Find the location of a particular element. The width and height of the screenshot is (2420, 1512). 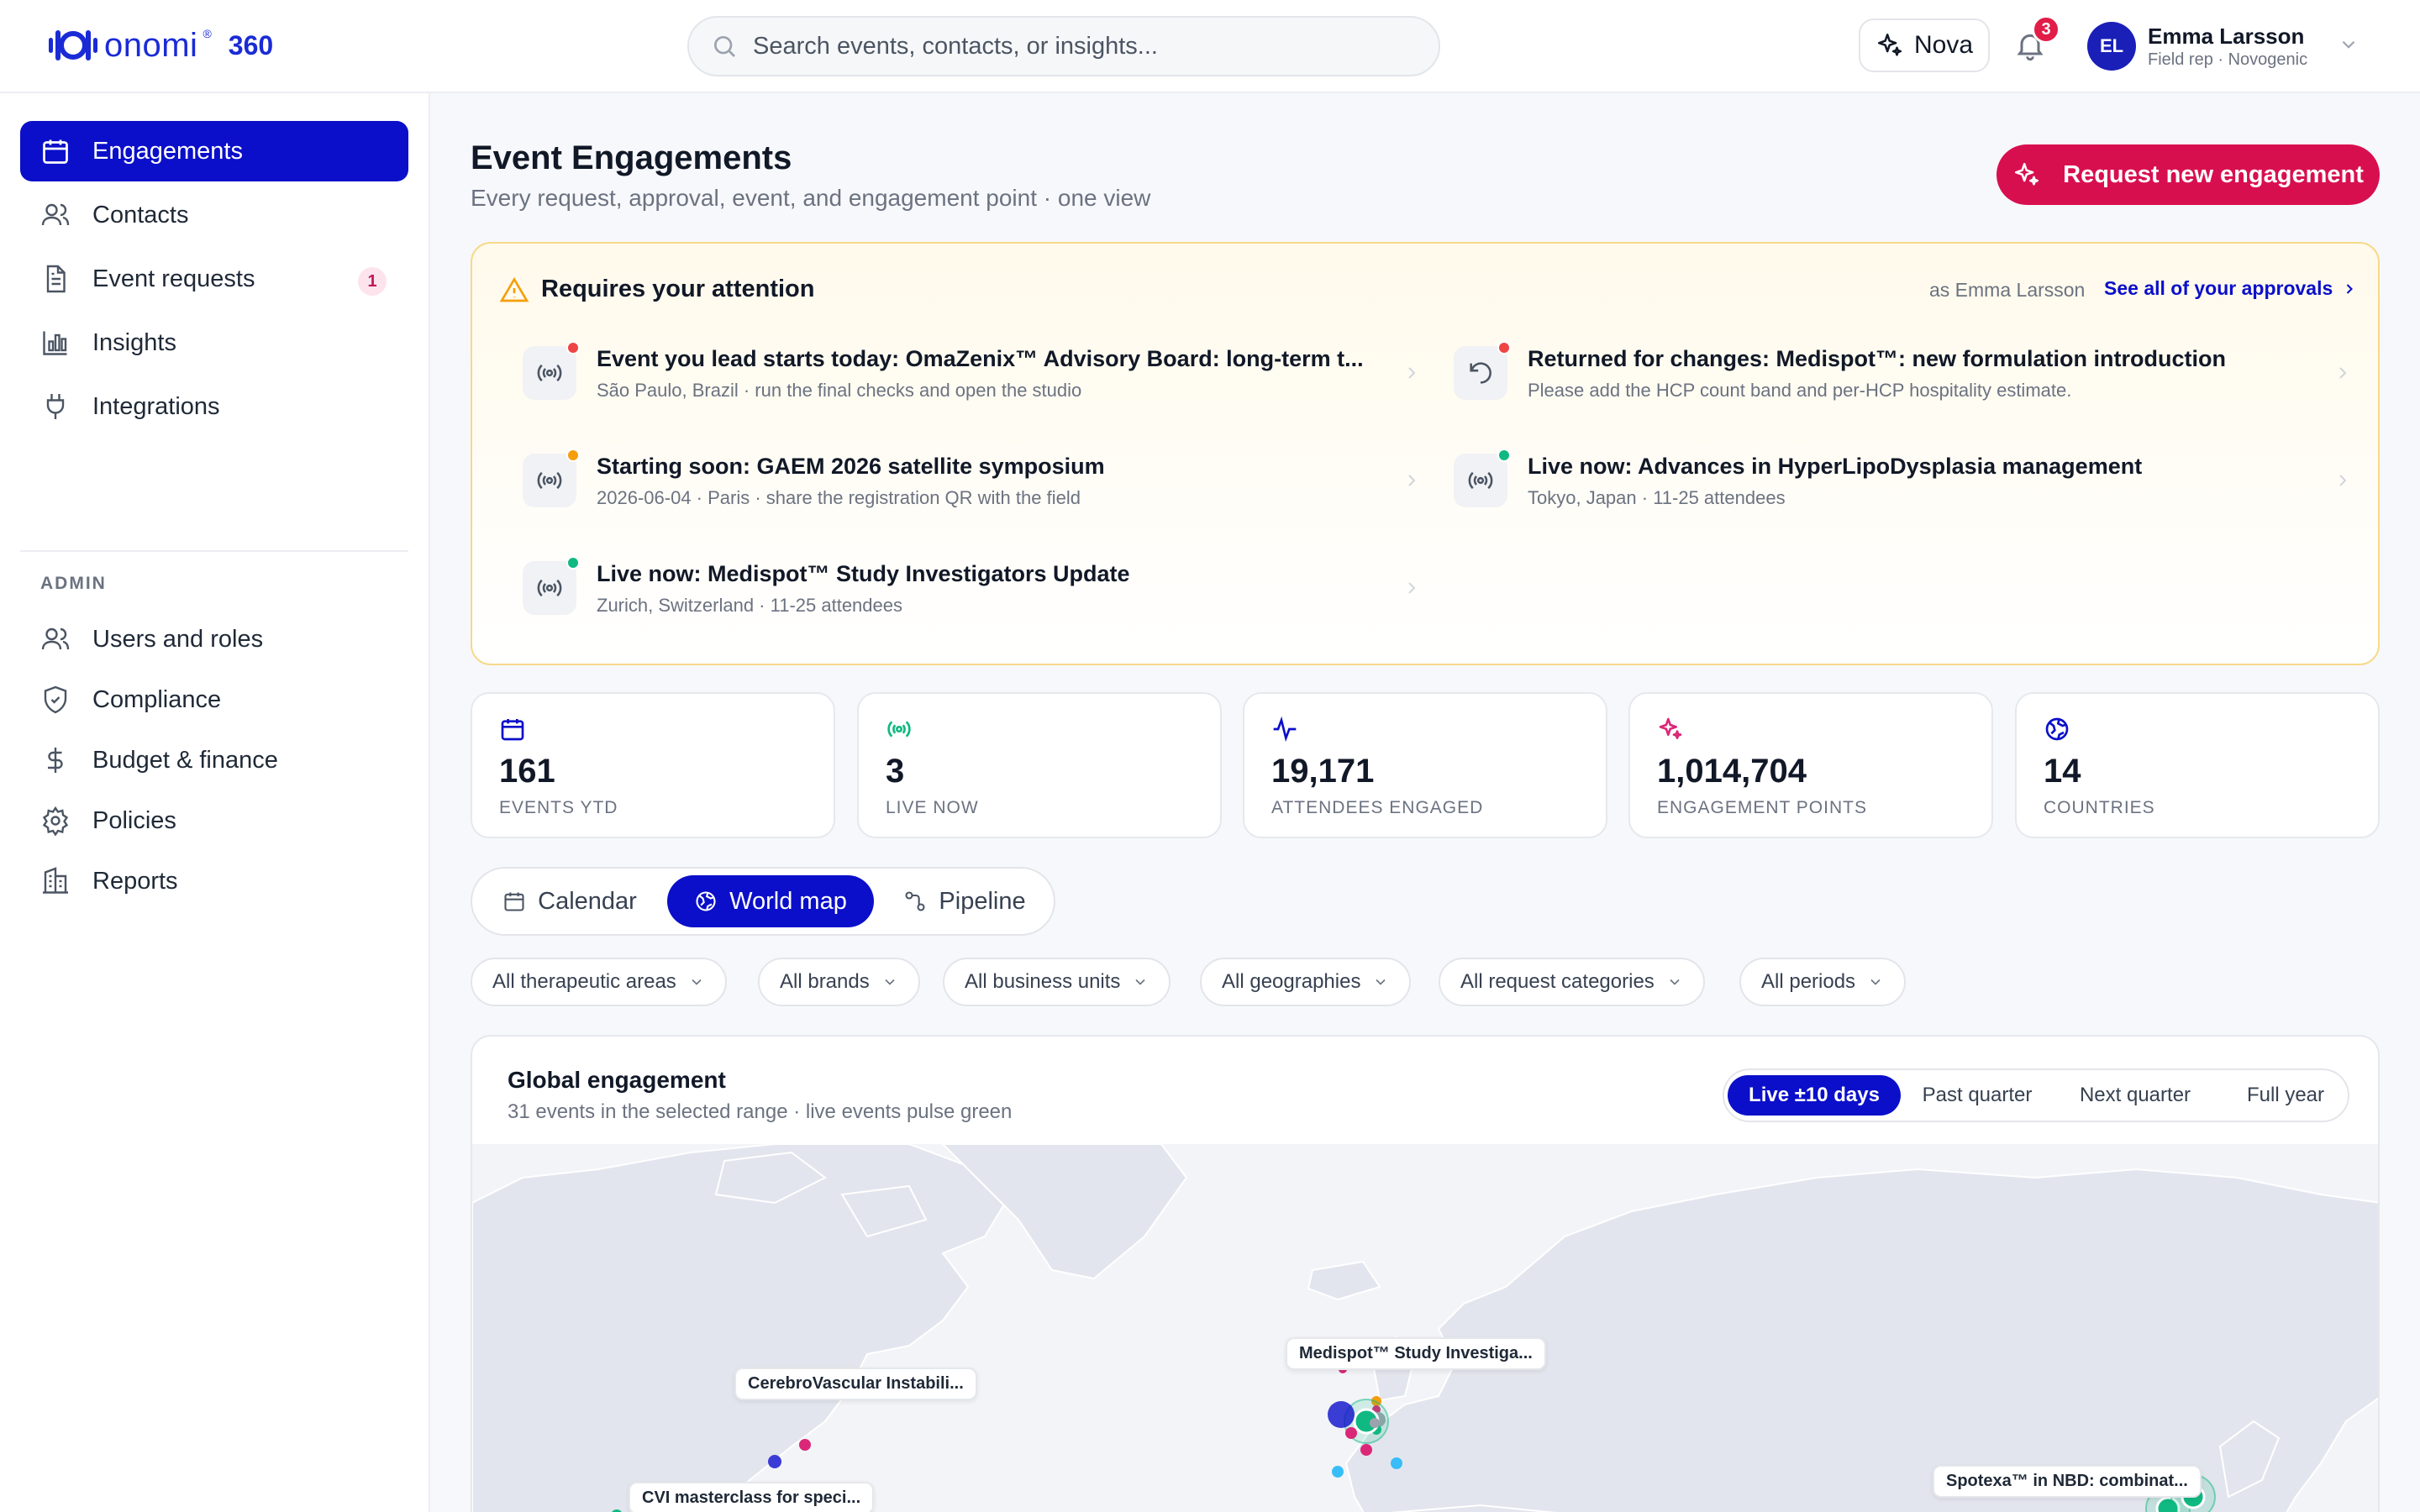

sidebar-item-integrations: Integrations is located at coordinates (214, 406).